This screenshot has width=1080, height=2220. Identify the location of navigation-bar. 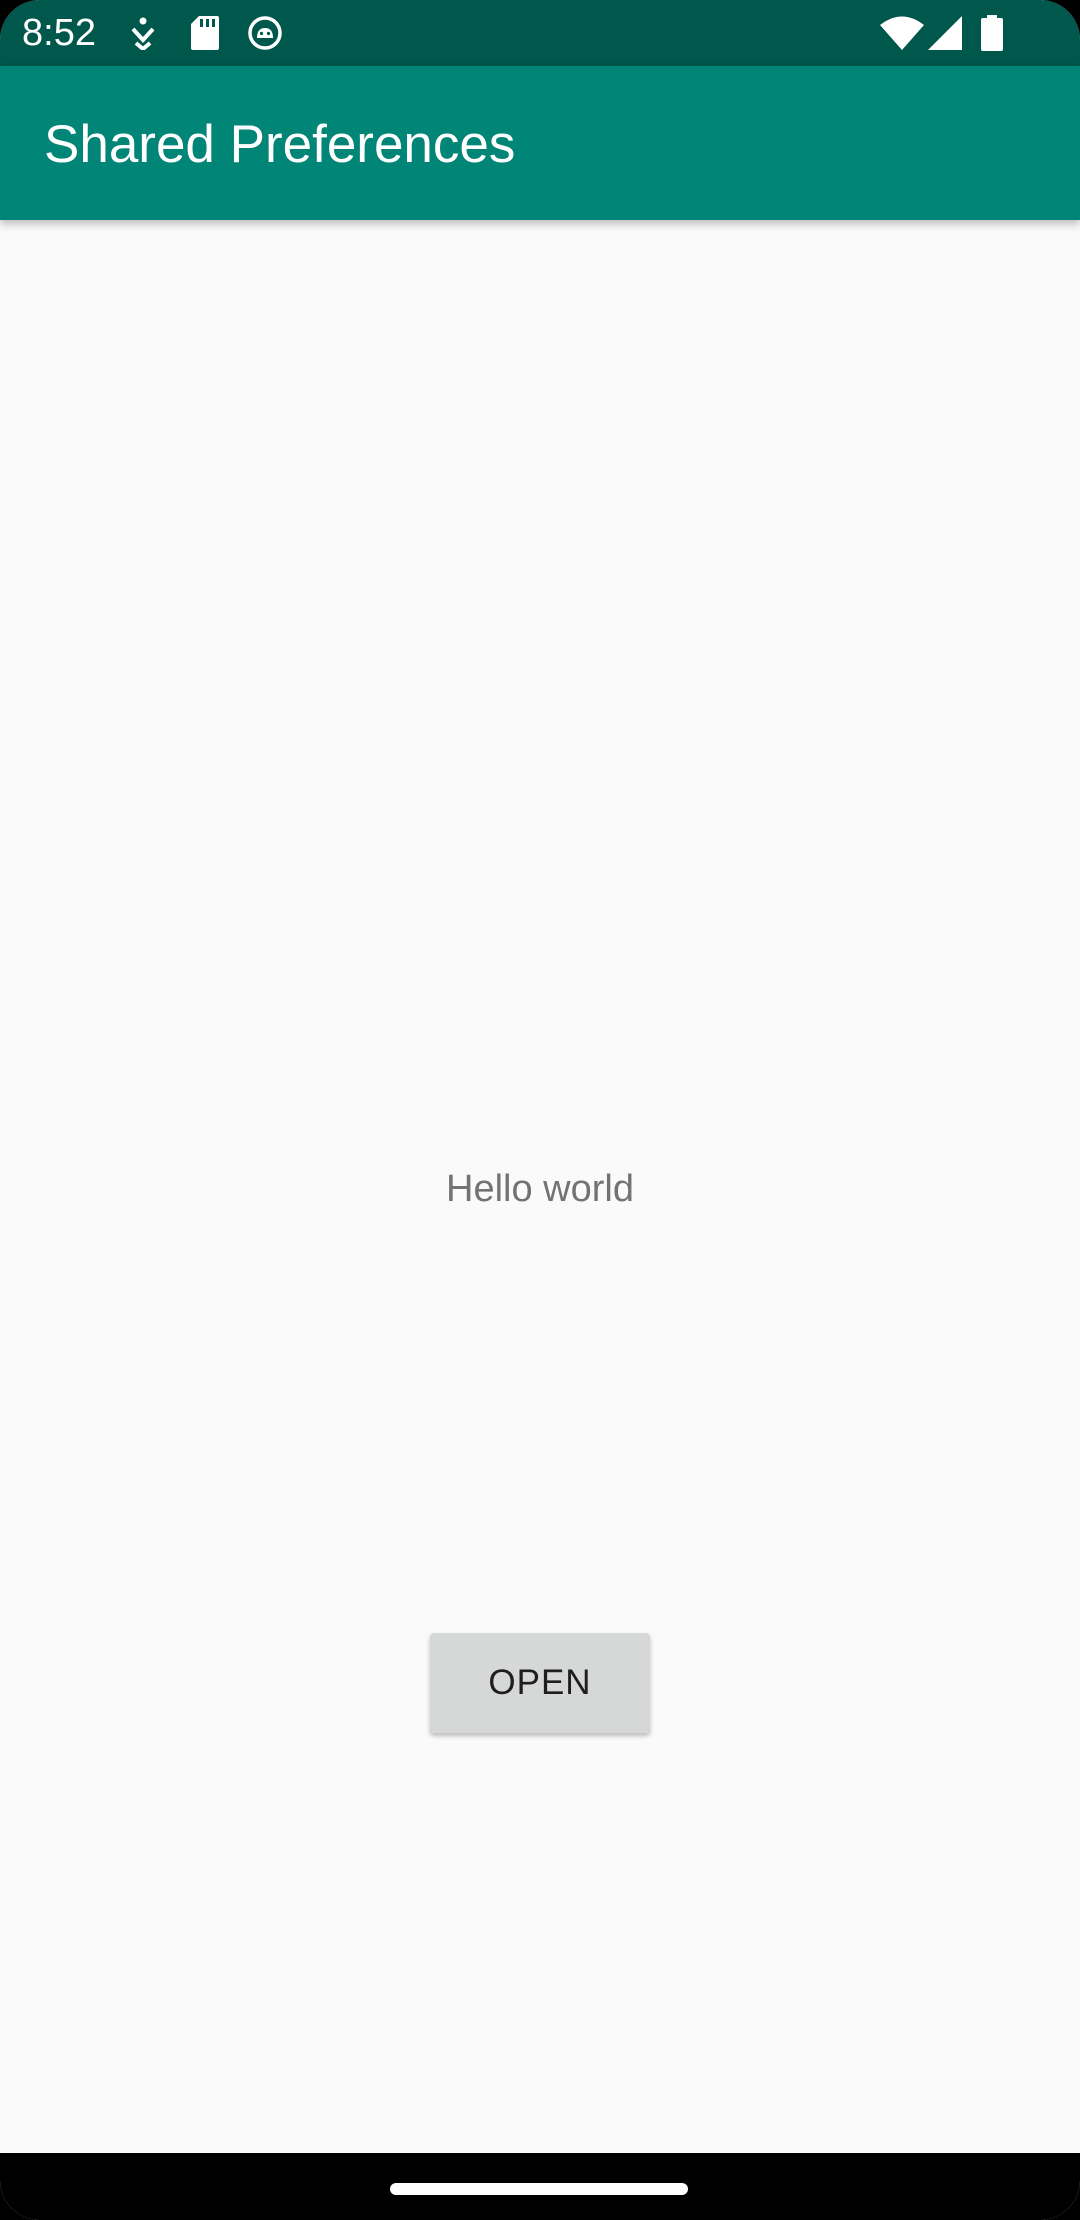
(540, 2186).